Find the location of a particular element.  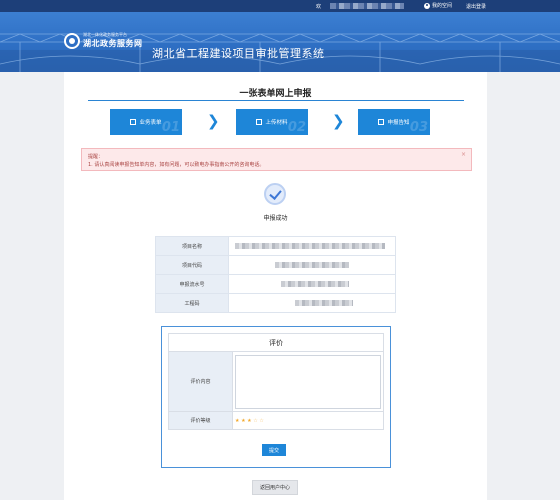

my-space-label: 我的空间 is located at coordinates (442, 6).